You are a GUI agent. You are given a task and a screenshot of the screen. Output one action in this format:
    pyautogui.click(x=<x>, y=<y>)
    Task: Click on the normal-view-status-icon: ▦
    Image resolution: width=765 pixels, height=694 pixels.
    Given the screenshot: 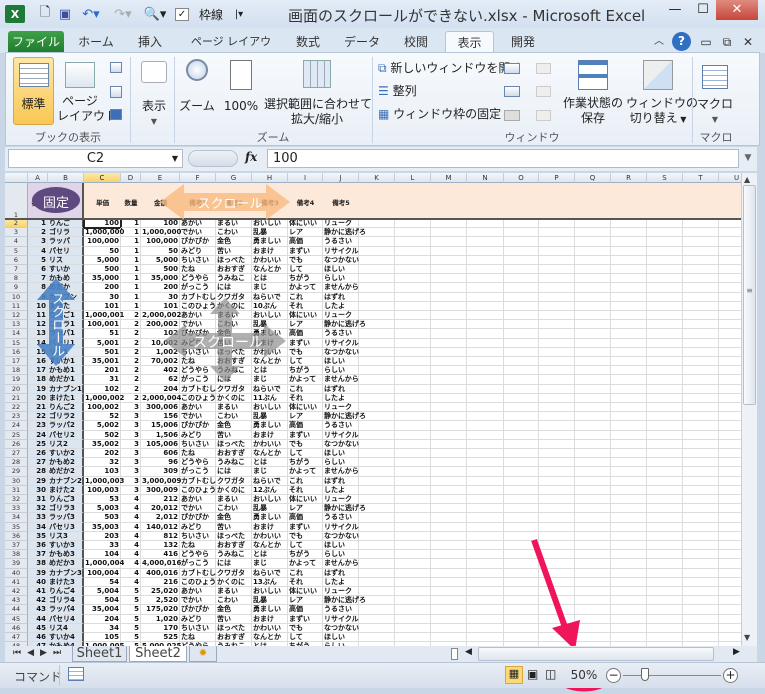 What is the action you would take?
    pyautogui.click(x=514, y=675)
    